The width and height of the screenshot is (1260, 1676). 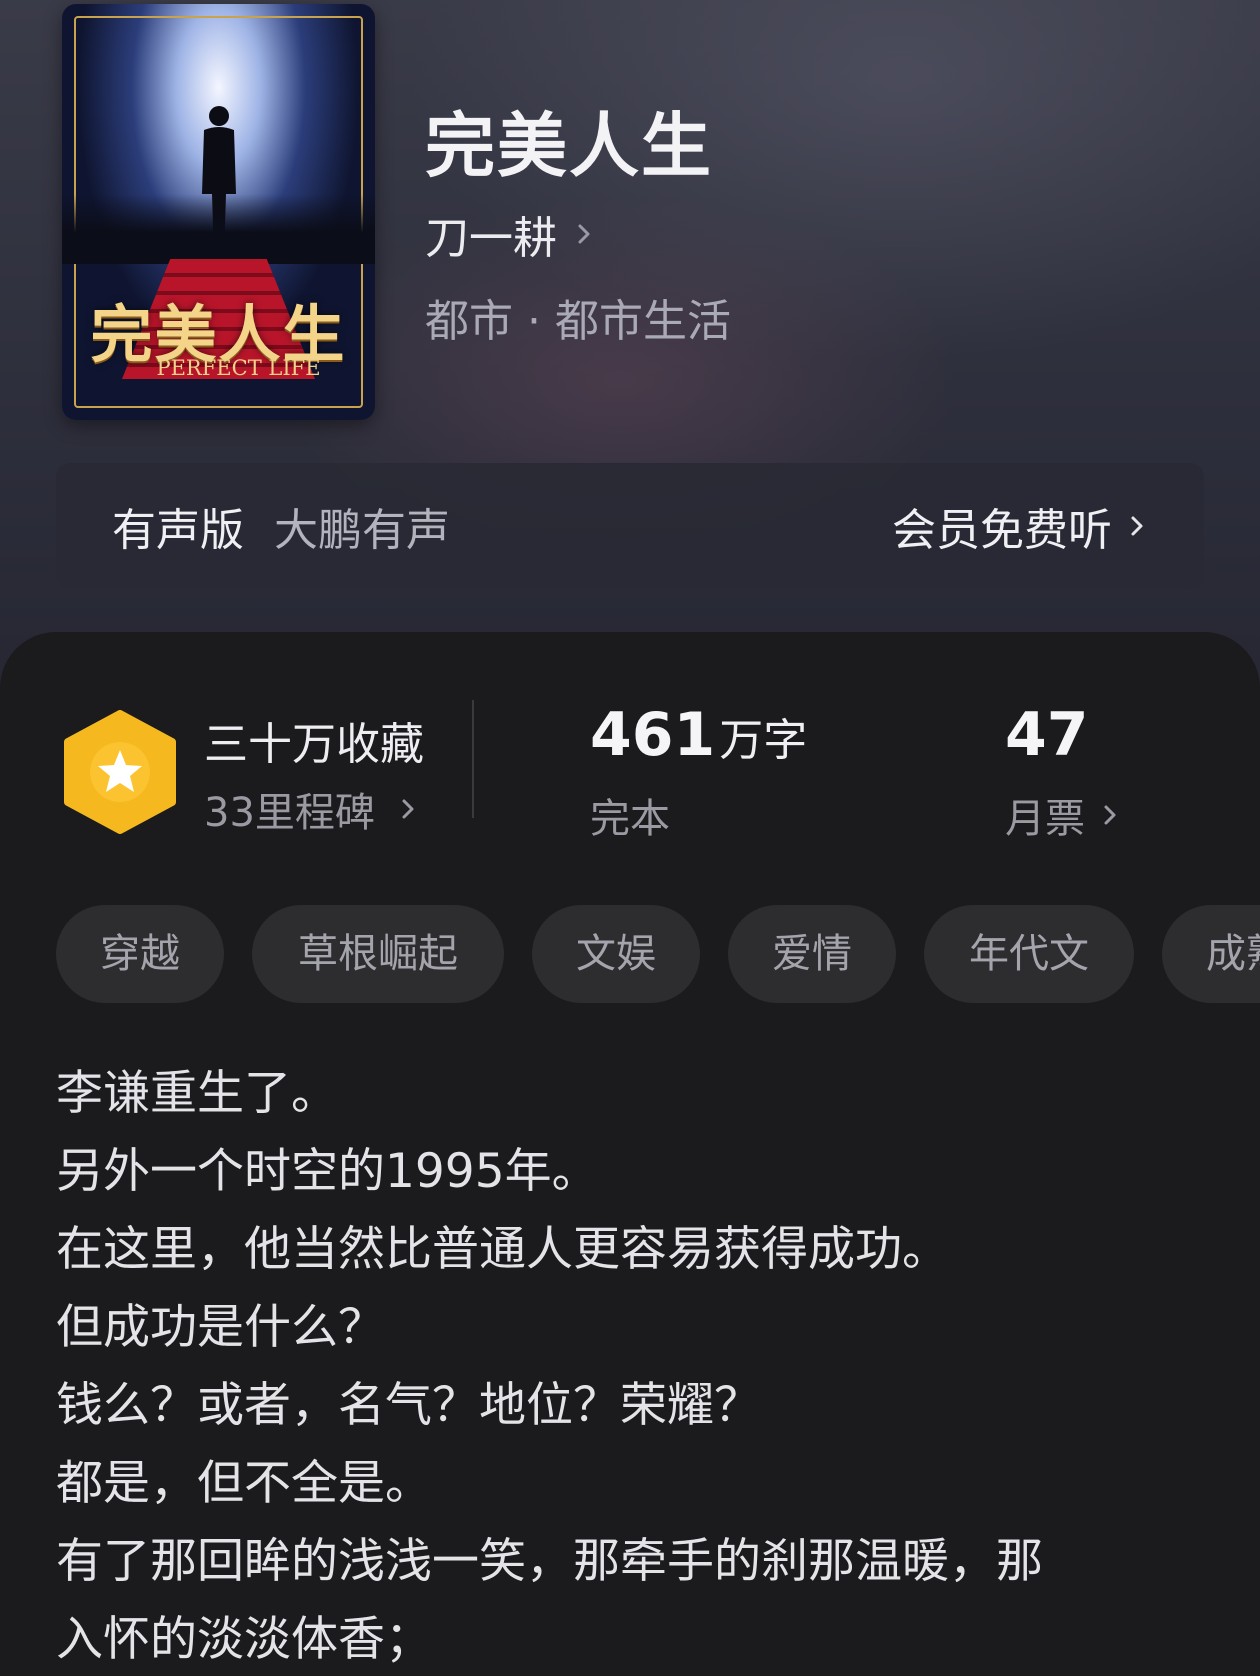 What do you see at coordinates (763, 740) in the screenshot?
I see `word-count-unit: 万字` at bounding box center [763, 740].